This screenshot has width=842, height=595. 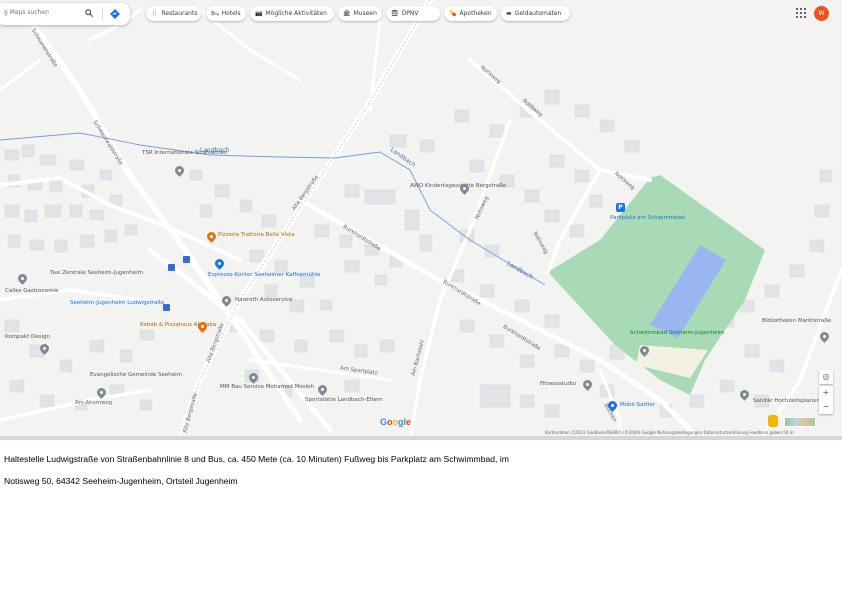 I want to click on place-label-sanitaer: Sanitär Hochzeitsplanung, so click(x=788, y=401).